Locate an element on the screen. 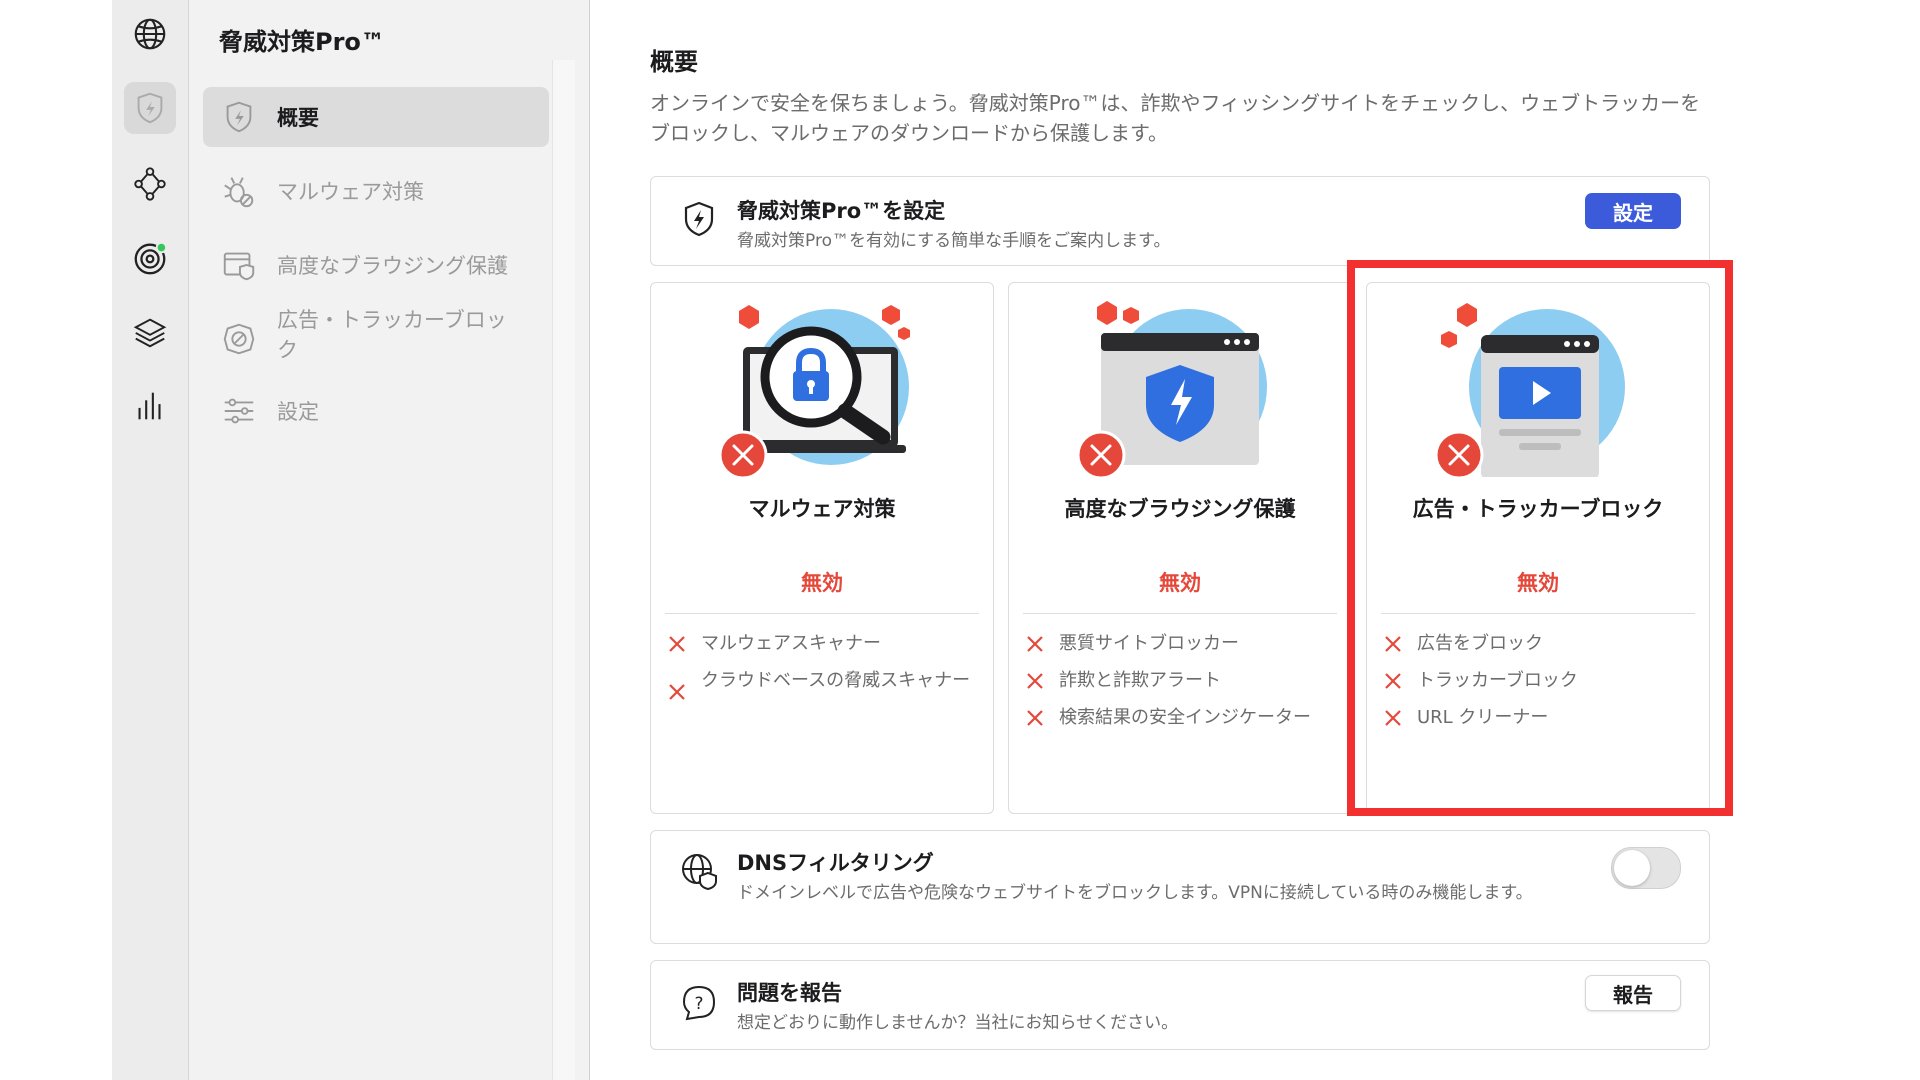 This screenshot has height=1080, width=1920. list-item: 悪質サイトブロッカー is located at coordinates (1181, 644).